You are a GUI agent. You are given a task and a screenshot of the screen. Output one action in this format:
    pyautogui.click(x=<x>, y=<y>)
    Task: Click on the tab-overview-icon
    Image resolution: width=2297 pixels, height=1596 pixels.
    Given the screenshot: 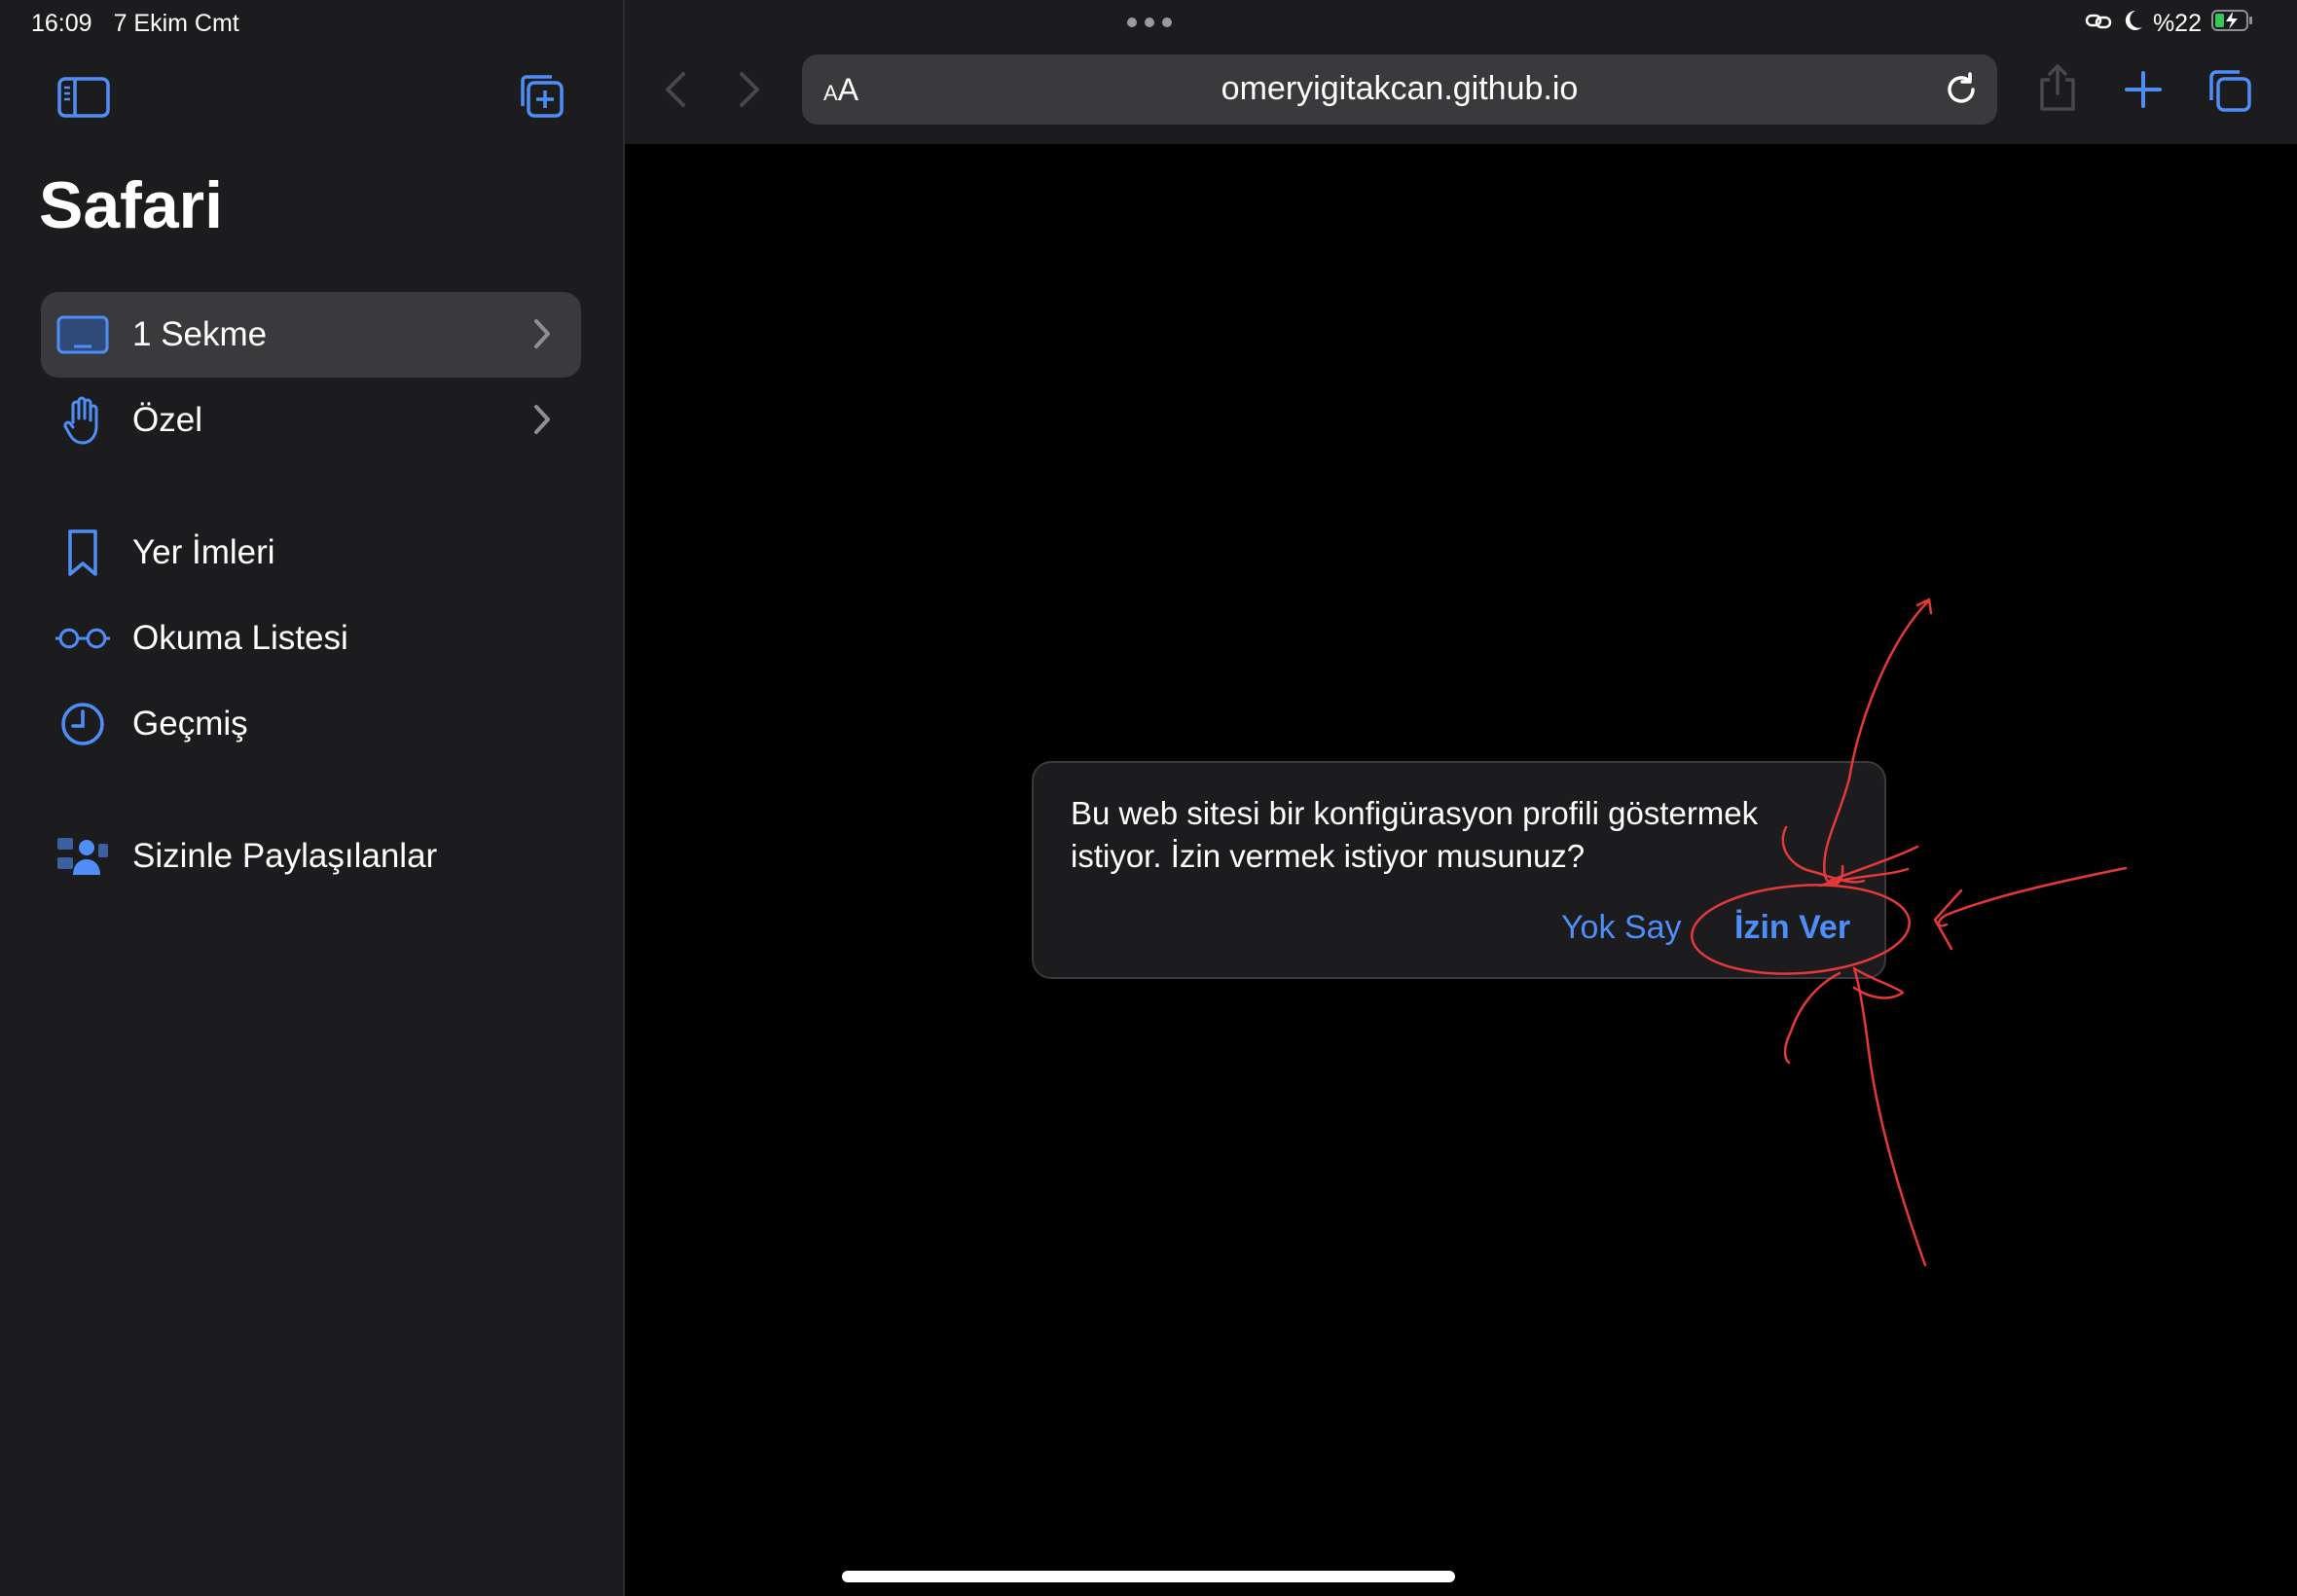 What is the action you would take?
    pyautogui.click(x=2230, y=90)
    